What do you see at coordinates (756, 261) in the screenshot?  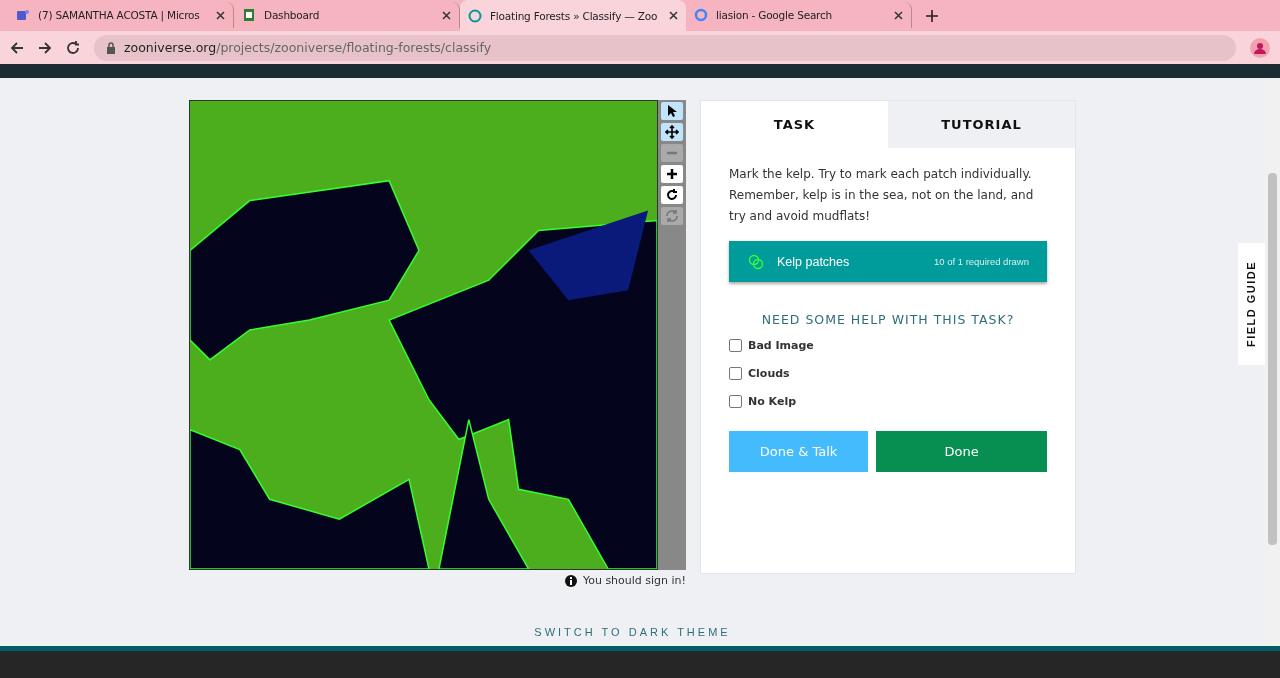 I see `polygon-icon` at bounding box center [756, 261].